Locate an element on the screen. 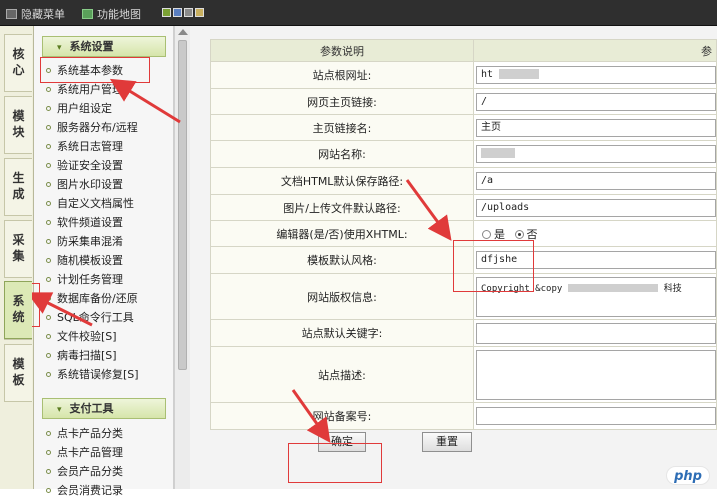 The width and height of the screenshot is (717, 498). site-name-input is located at coordinates (596, 154).